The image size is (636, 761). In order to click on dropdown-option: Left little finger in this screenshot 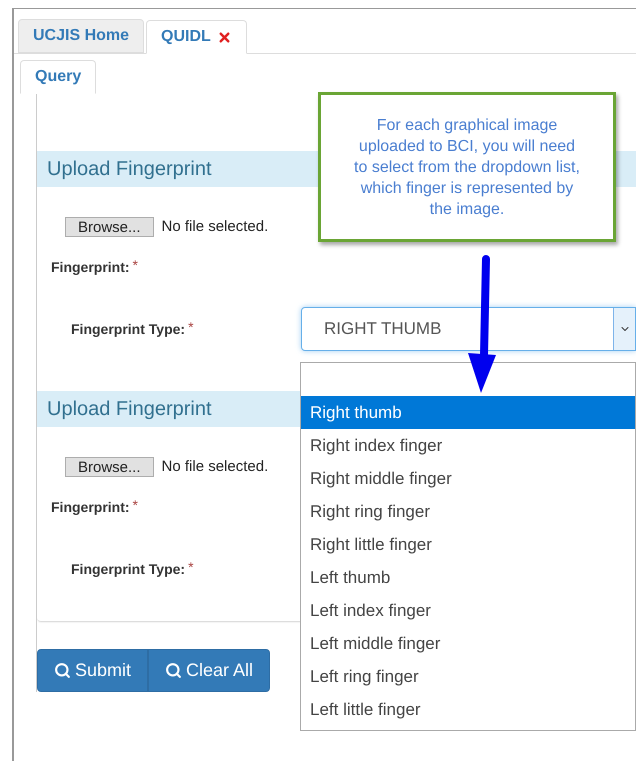, I will do `click(468, 709)`.